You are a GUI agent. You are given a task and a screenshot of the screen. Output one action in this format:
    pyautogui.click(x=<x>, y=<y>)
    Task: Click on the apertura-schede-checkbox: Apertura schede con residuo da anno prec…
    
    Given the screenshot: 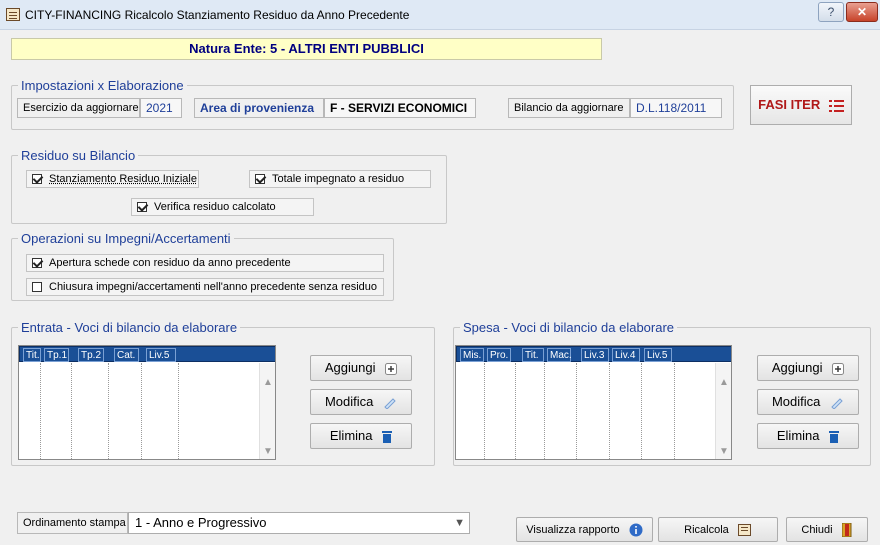 What is the action you would take?
    pyautogui.click(x=205, y=263)
    